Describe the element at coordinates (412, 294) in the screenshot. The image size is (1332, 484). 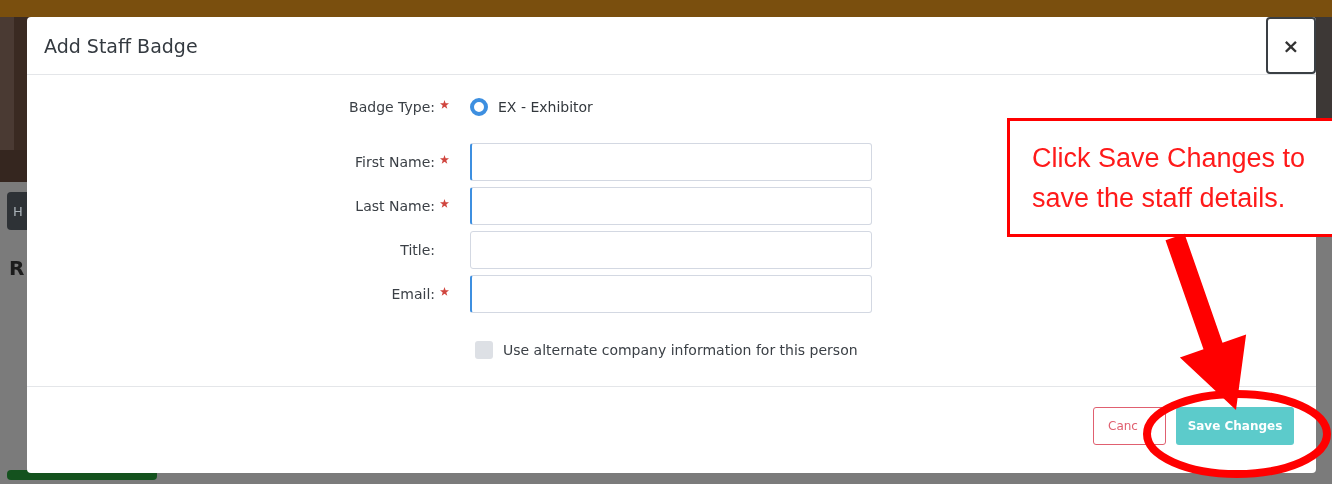
I see `field-label: Email:` at that location.